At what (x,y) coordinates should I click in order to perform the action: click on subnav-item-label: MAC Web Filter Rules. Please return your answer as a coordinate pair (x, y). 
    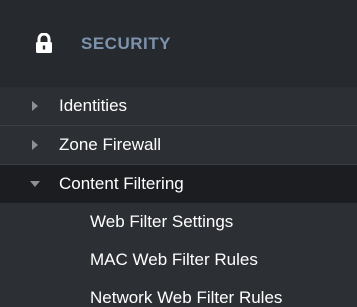
    Looking at the image, I should click on (174, 259).